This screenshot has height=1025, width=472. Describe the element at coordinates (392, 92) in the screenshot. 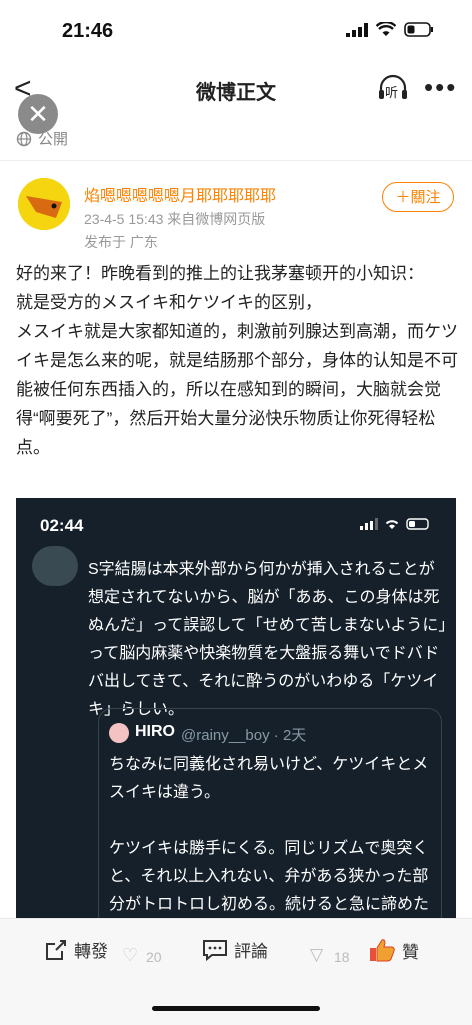

I see `listen-label: 听` at that location.